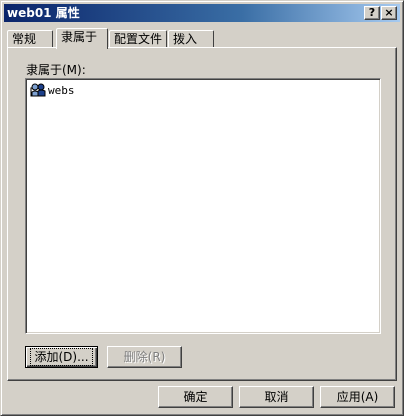 The width and height of the screenshot is (404, 416). Describe the element at coordinates (144, 357) in the screenshot. I see `remove-button: 删除(R)` at that location.